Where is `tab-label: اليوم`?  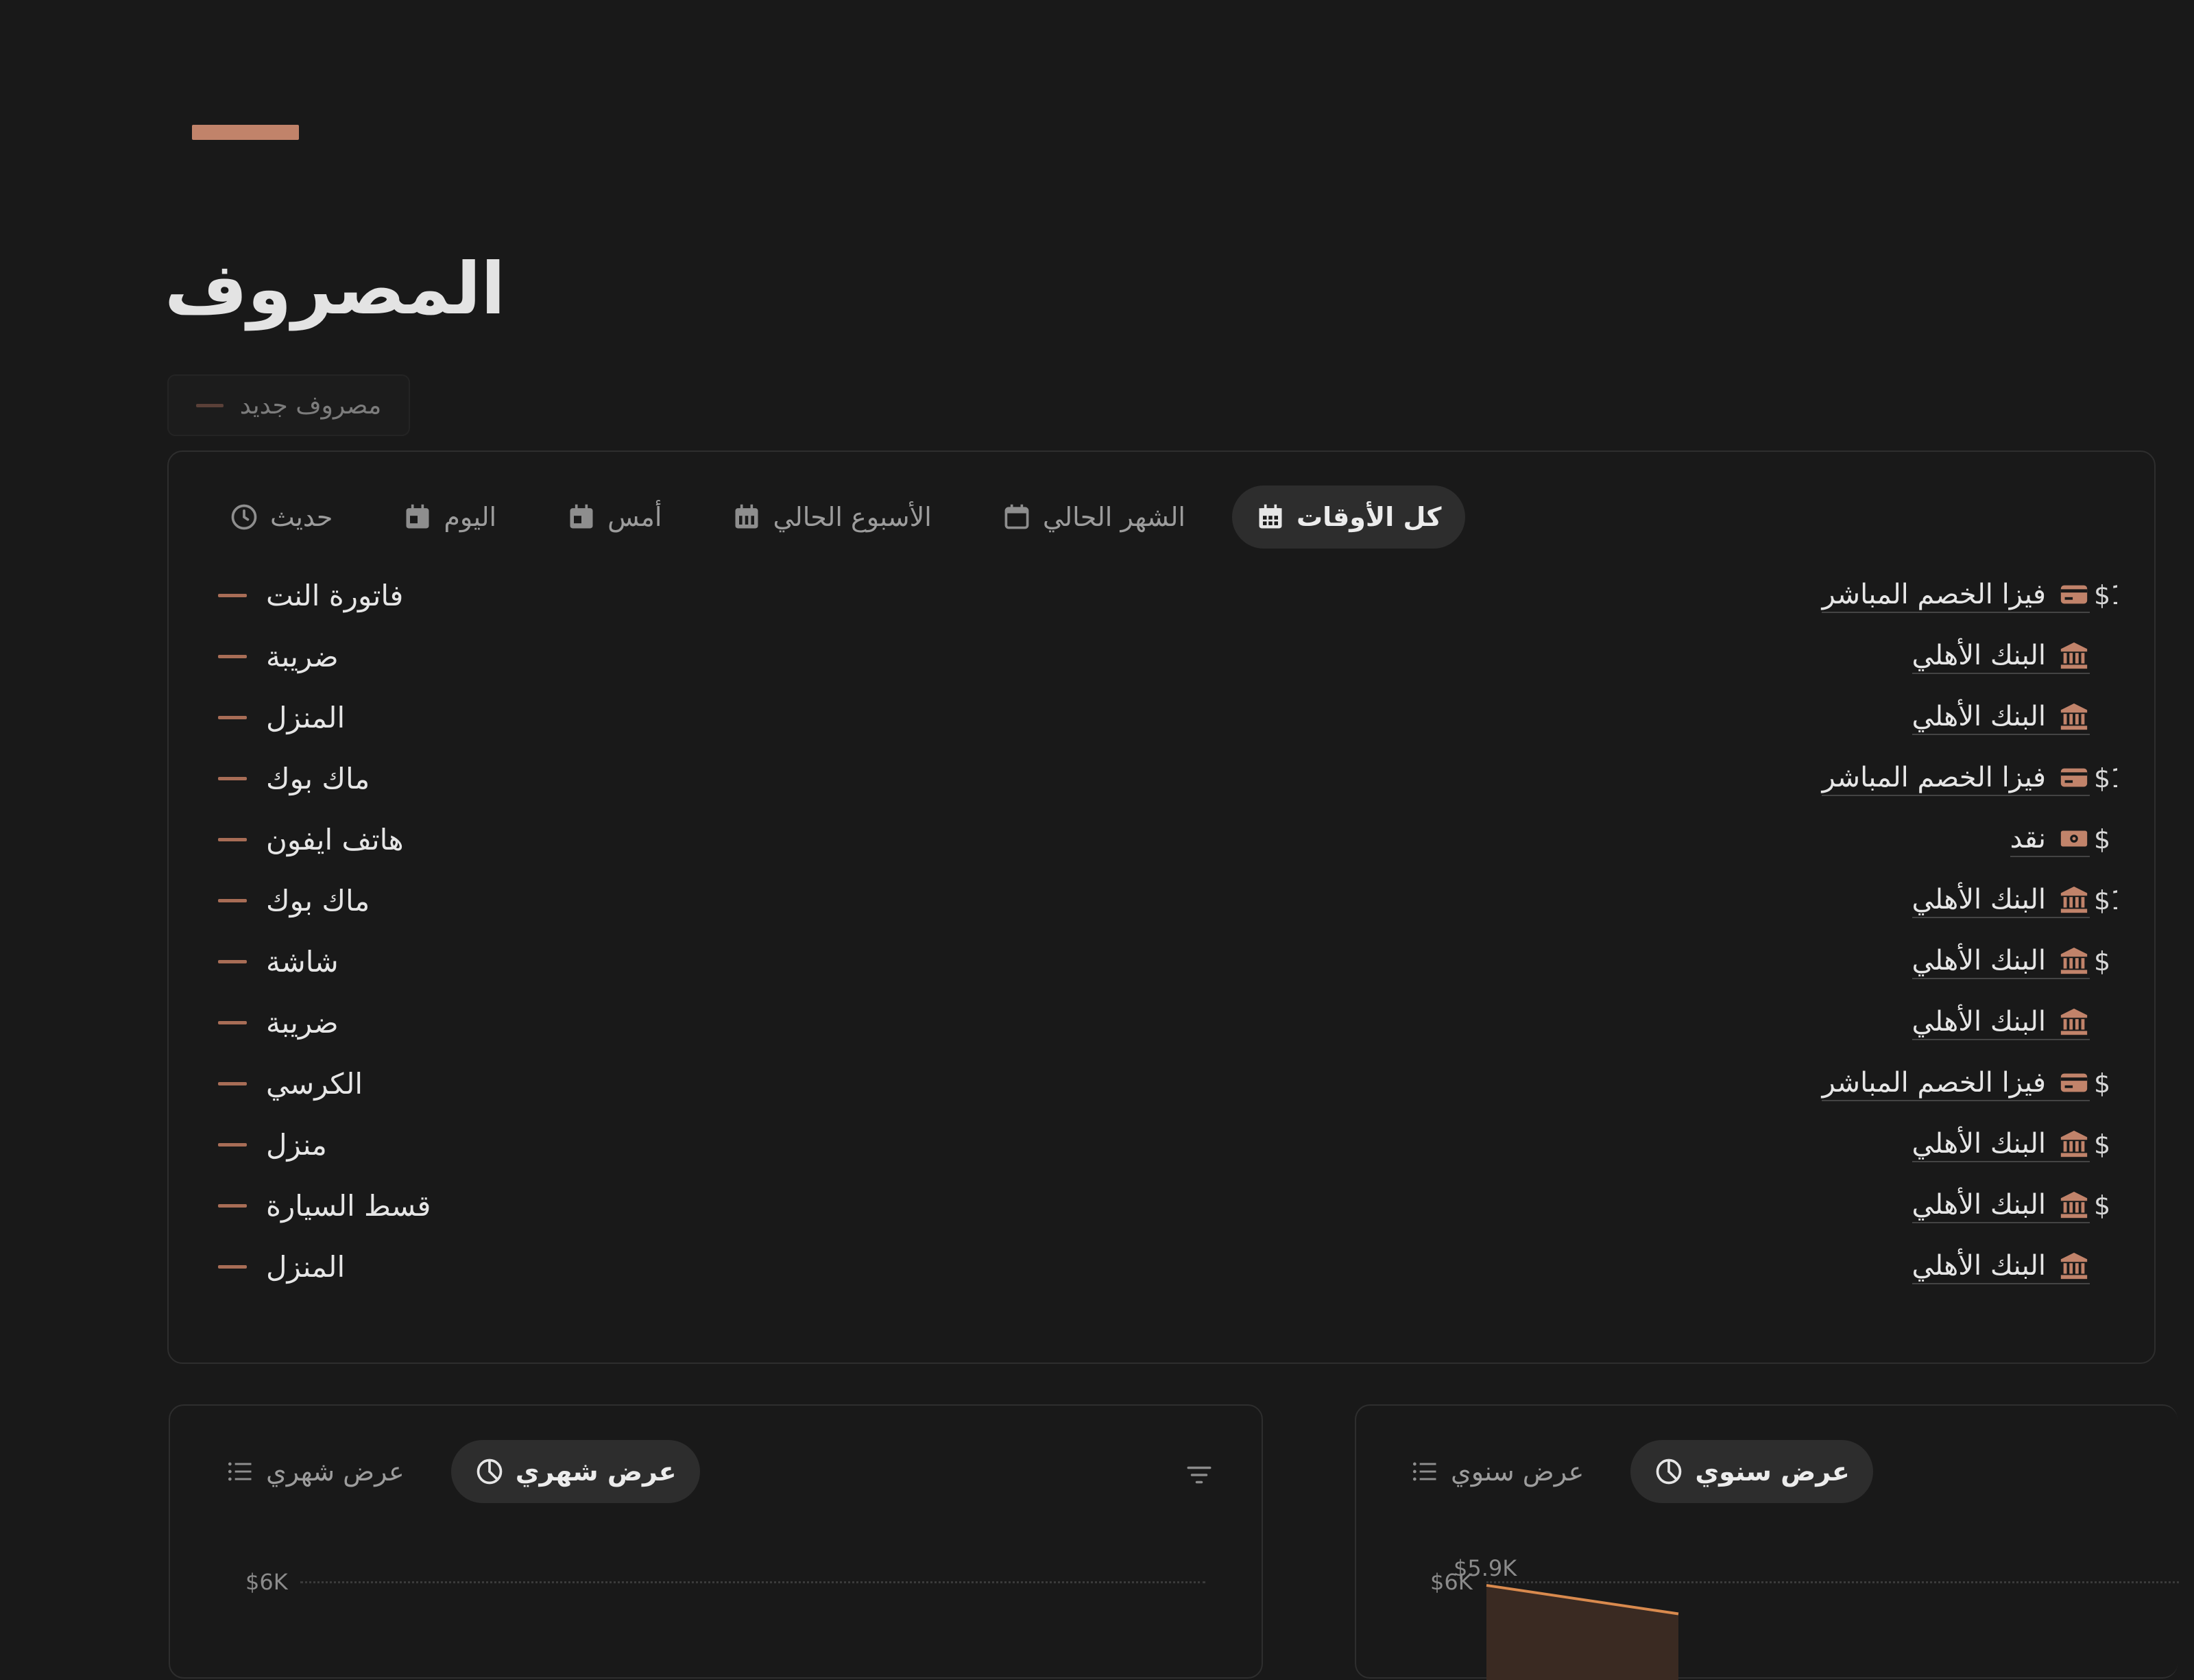 tab-label: اليوم is located at coordinates (470, 517).